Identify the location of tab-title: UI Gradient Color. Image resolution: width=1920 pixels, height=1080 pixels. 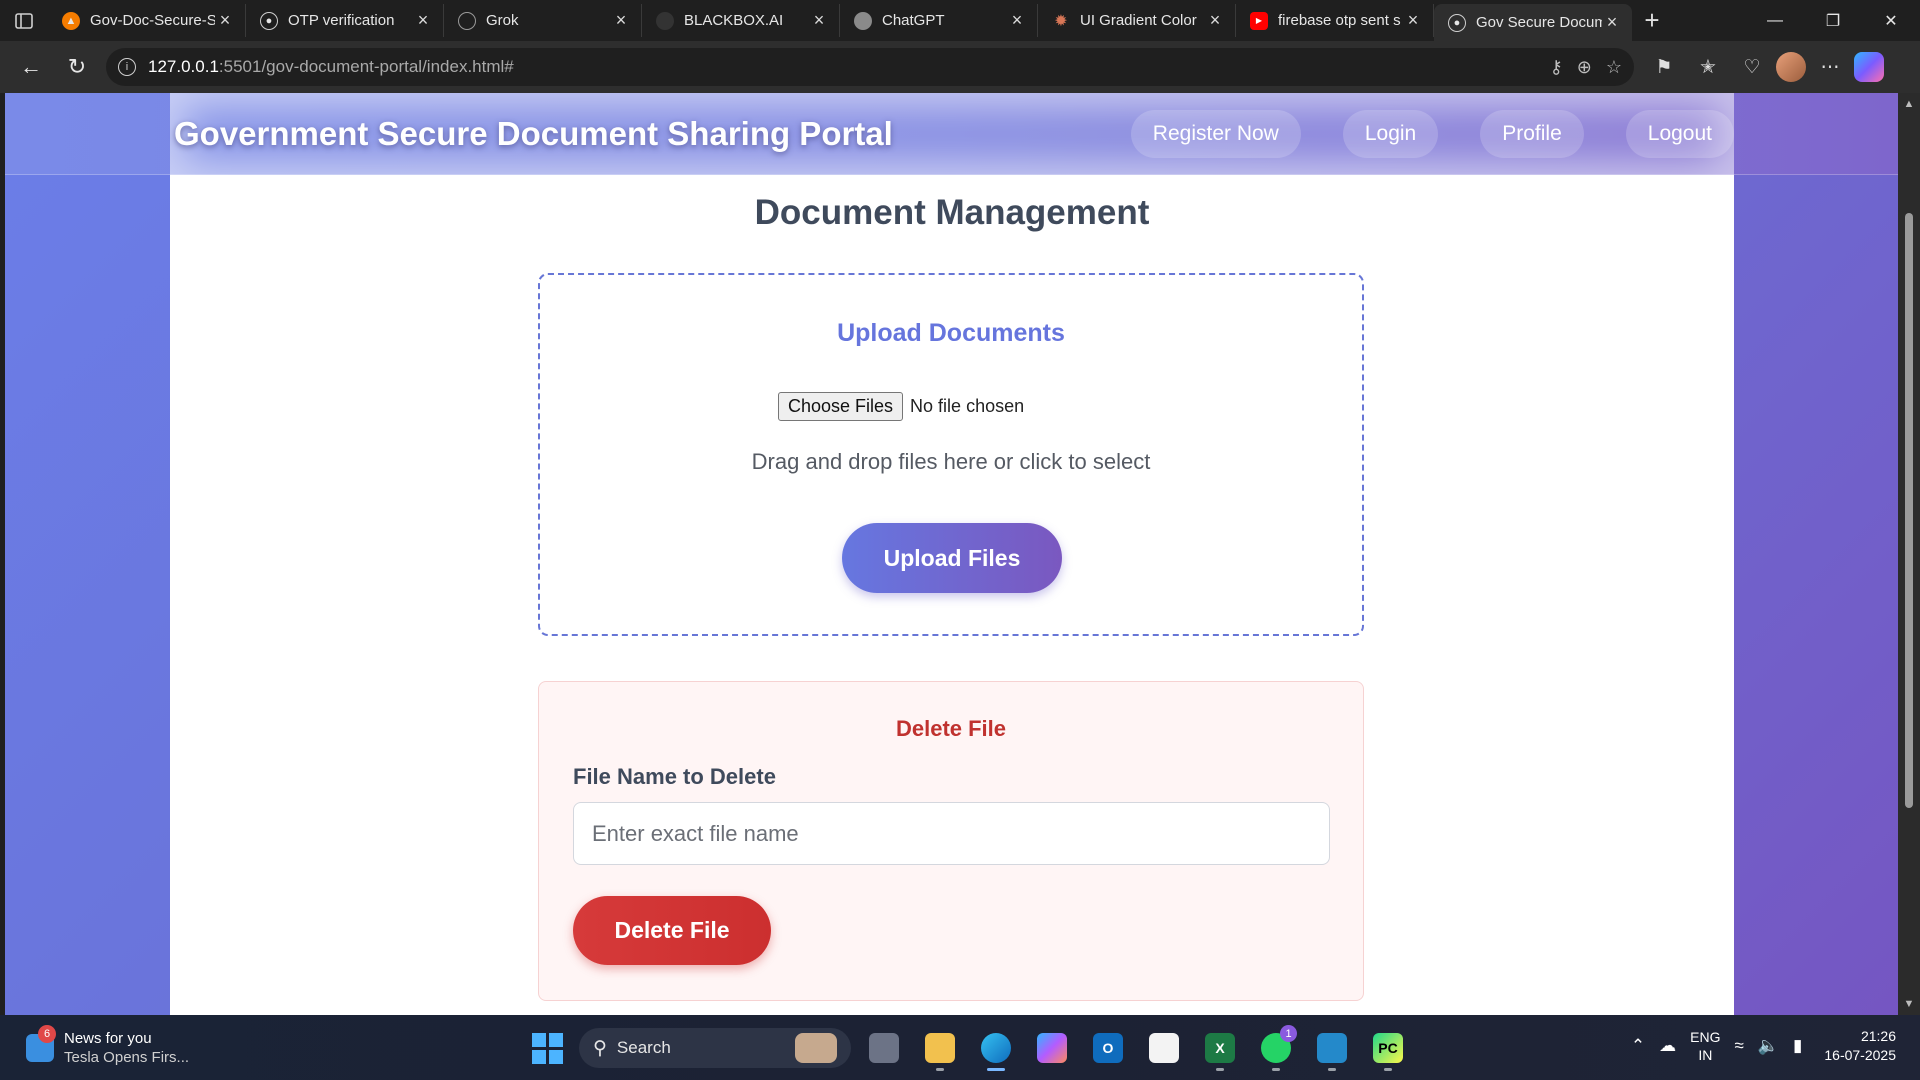
(1138, 20).